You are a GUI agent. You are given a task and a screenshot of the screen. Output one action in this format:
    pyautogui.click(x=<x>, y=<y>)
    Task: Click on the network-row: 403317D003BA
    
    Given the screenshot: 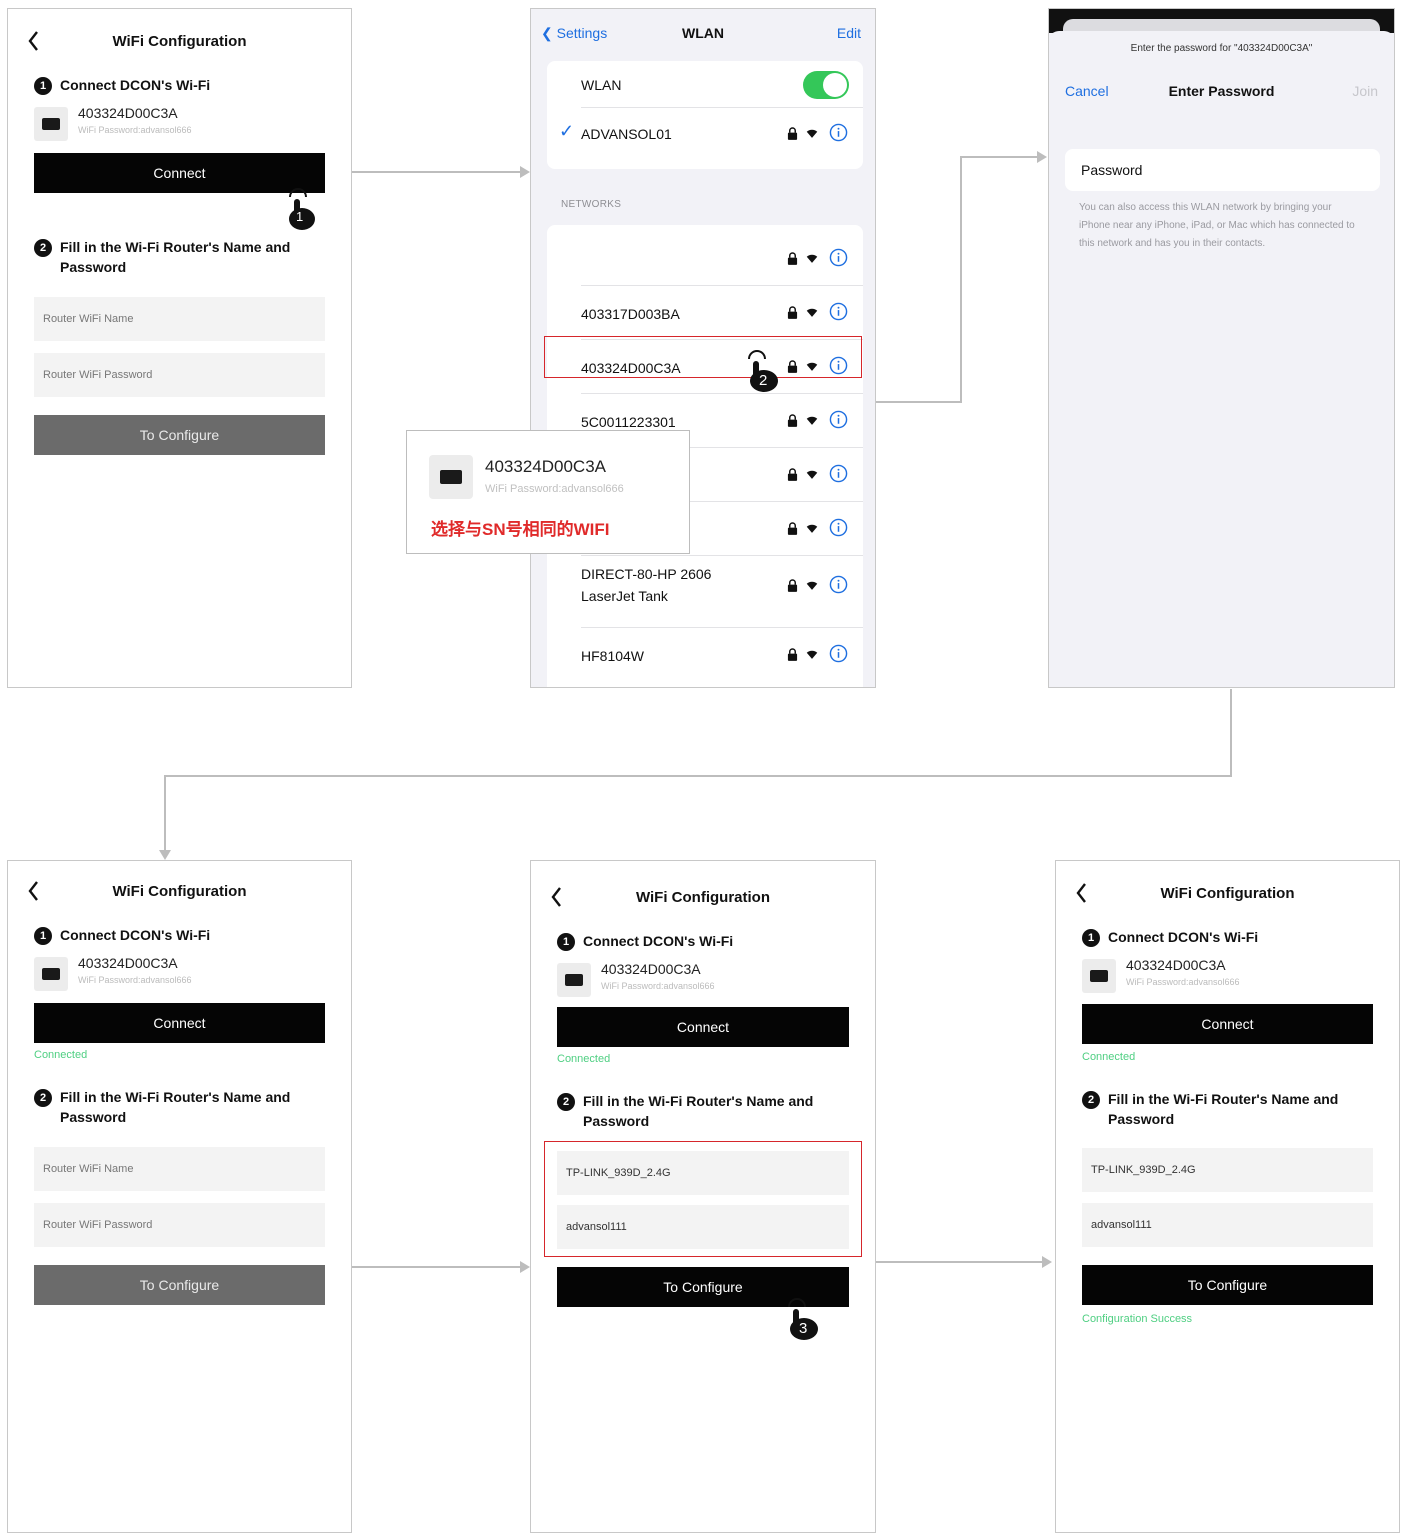 What is the action you would take?
    pyautogui.click(x=705, y=313)
    